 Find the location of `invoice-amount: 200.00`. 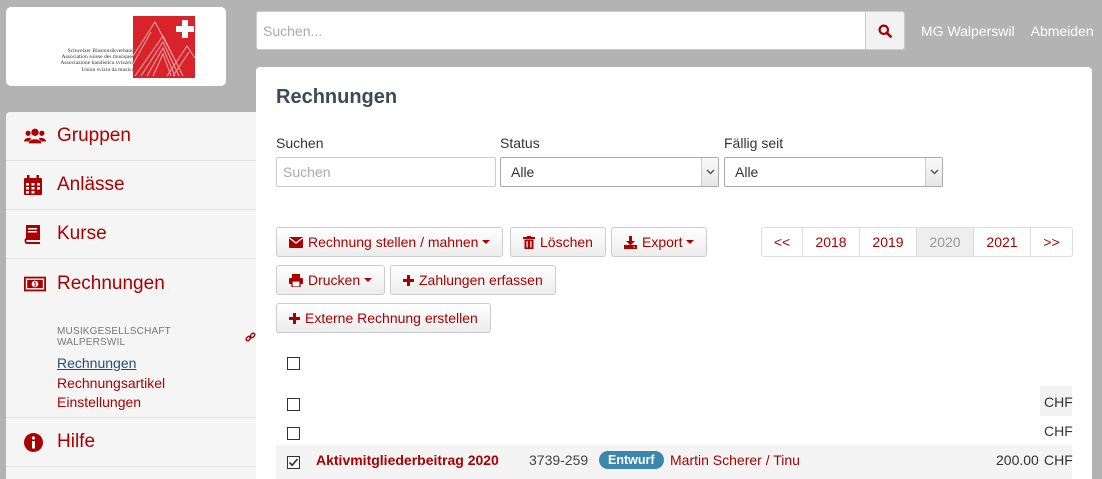

invoice-amount: 200.00 is located at coordinates (1017, 460).